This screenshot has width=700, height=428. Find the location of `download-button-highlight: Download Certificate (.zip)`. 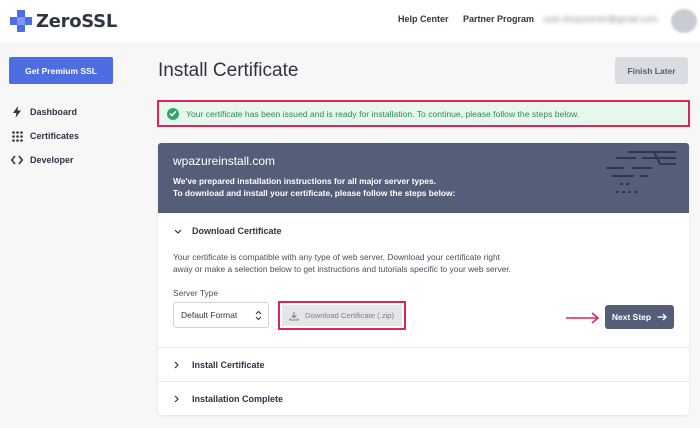

download-button-highlight: Download Certificate (.zip) is located at coordinates (342, 315).